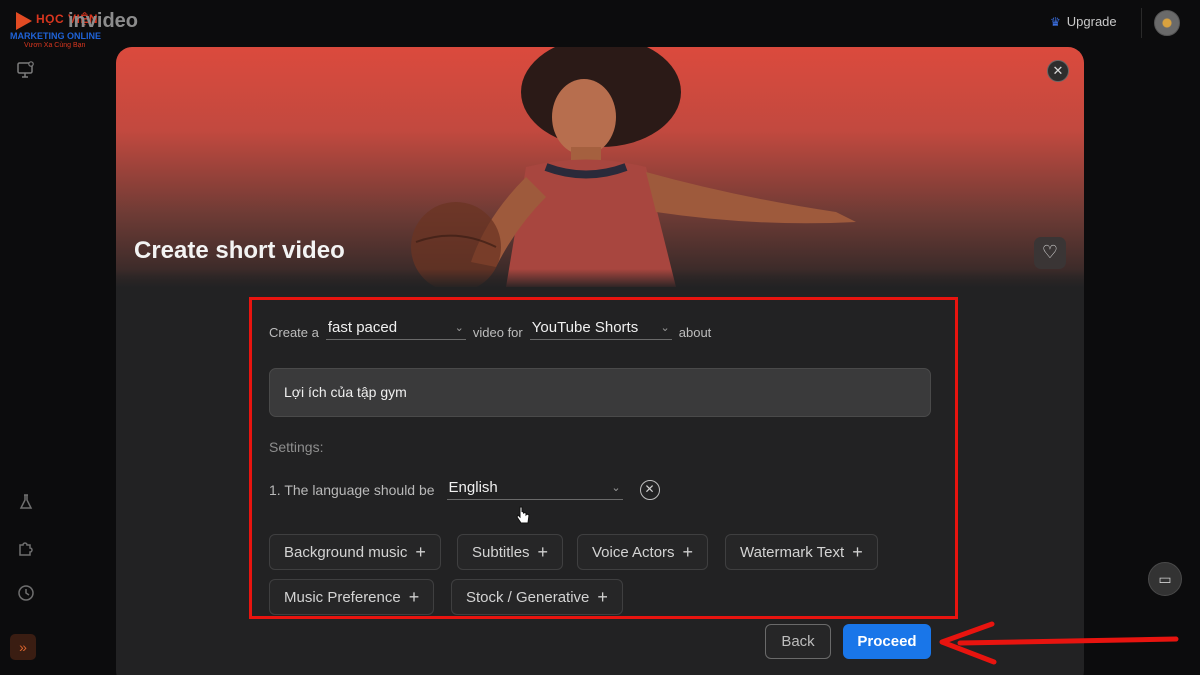 The image size is (1200, 675). Describe the element at coordinates (1059, 643) in the screenshot. I see `red-arrow-annotation` at that location.